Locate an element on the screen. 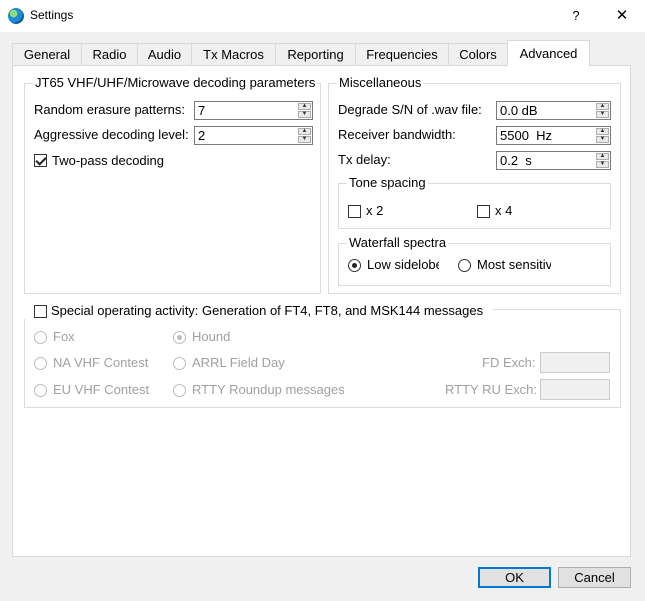  txdelay-spinbox: 0.2 s ▲ ▼ is located at coordinates (553, 160).